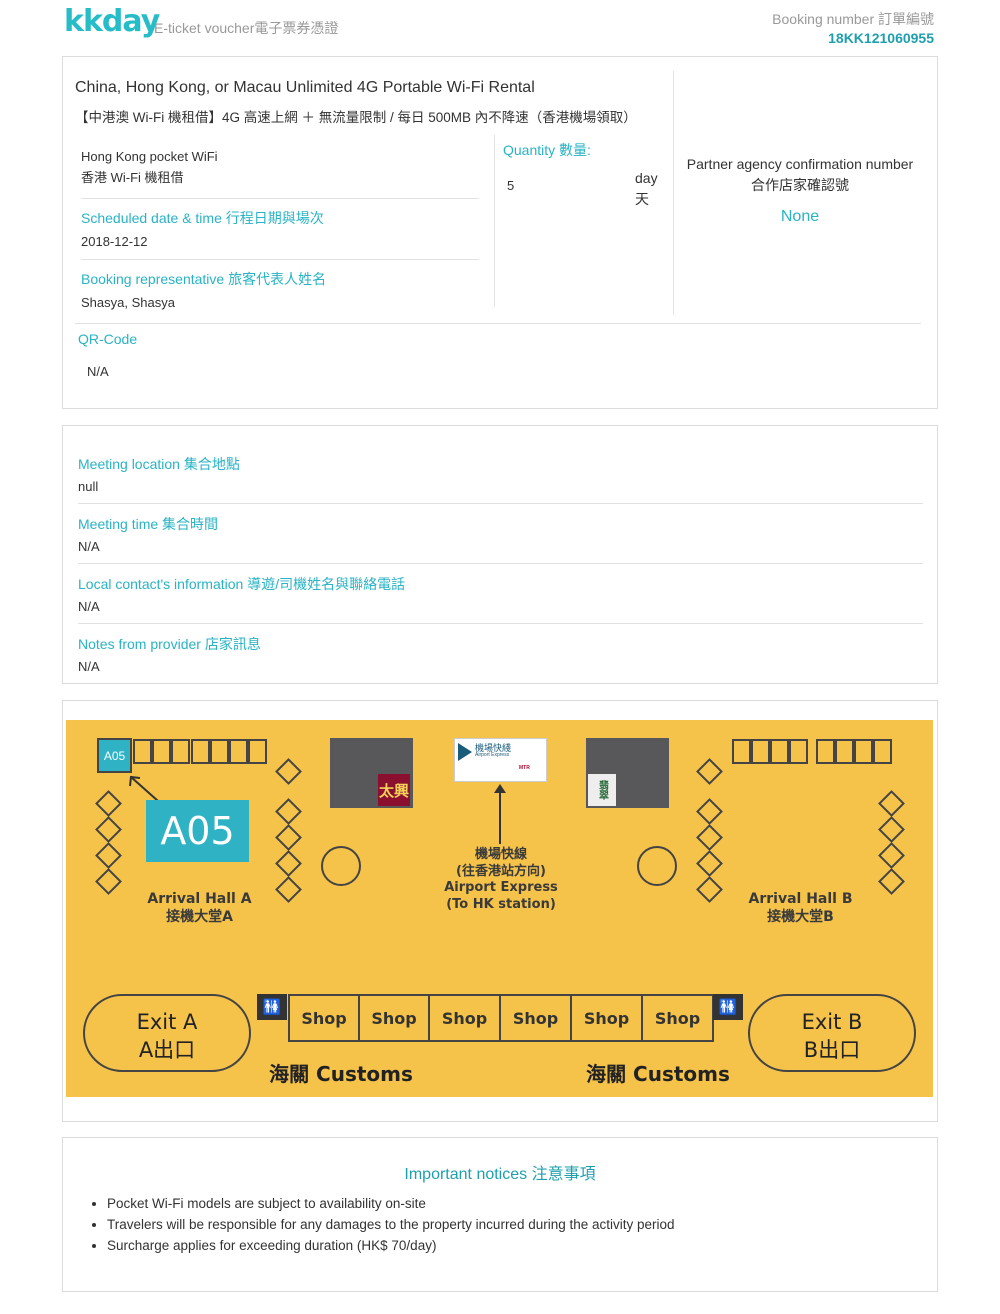 Image resolution: width=1000 pixels, height=1314 pixels. What do you see at coordinates (199, 917) in the screenshot?
I see `arrival-hall-a-zh: 接機大堂A` at bounding box center [199, 917].